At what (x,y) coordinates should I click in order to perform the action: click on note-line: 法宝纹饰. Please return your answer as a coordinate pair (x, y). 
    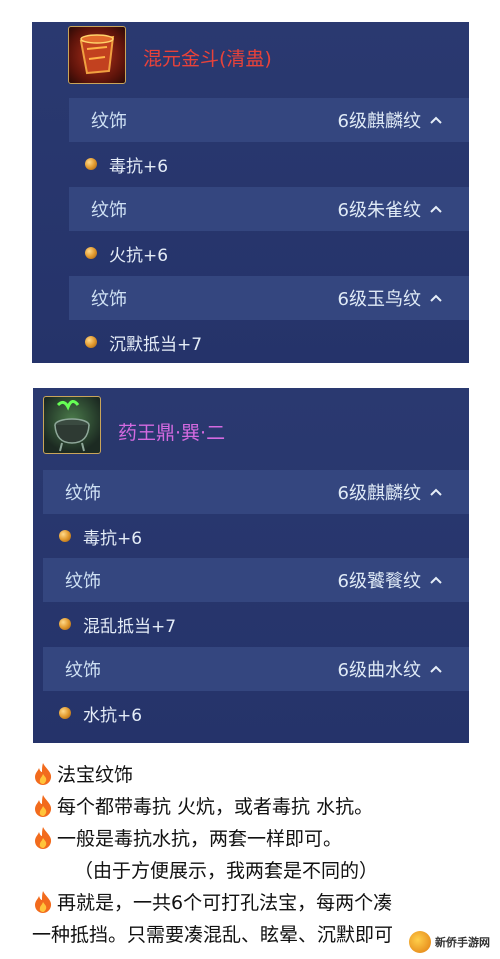
    Looking at the image, I should click on (82, 773).